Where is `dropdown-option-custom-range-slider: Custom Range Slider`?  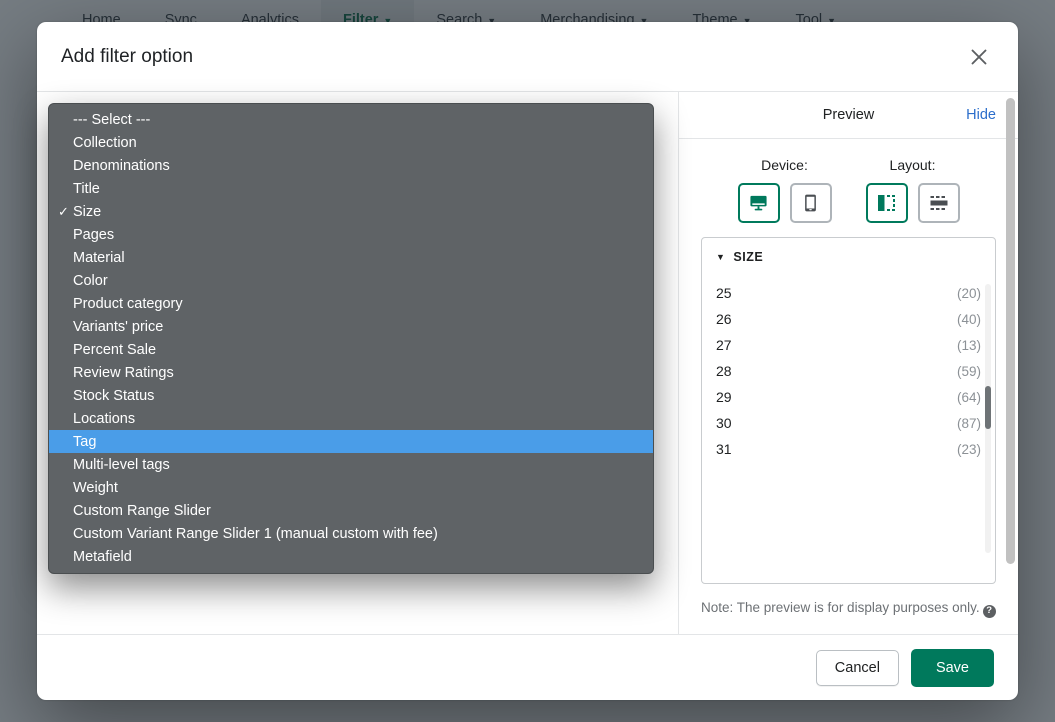 dropdown-option-custom-range-slider: Custom Range Slider is located at coordinates (351, 510).